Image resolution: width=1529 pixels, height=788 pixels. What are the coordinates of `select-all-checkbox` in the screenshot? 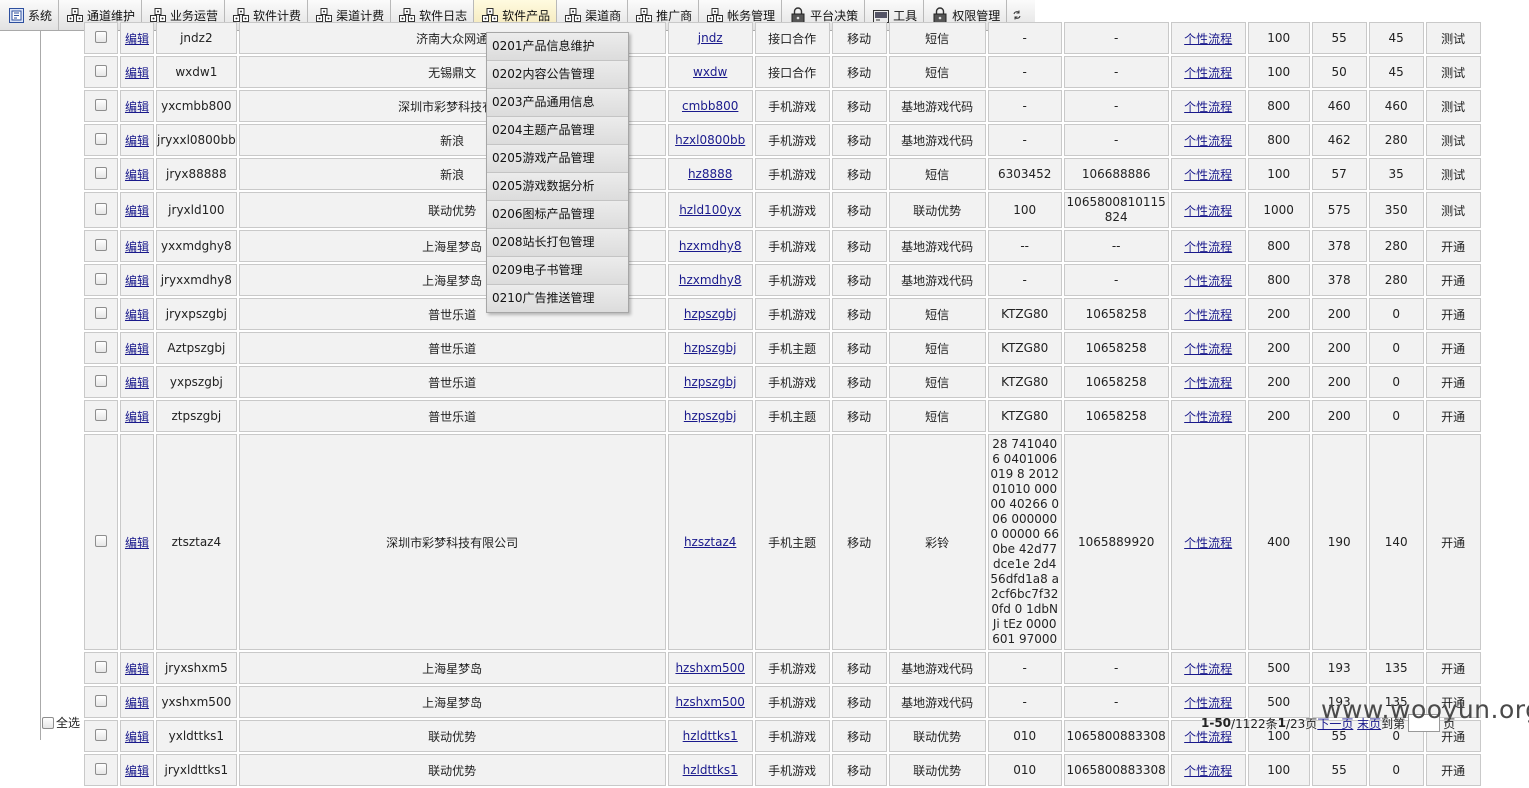 It's located at (48, 722).